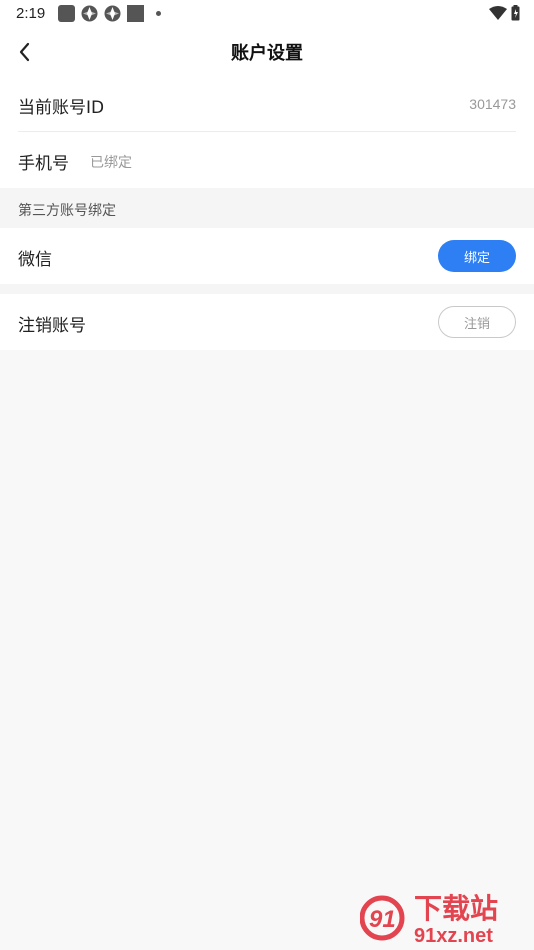 The image size is (534, 950). I want to click on cancel-account-row: 注销账号 注销, so click(267, 322).